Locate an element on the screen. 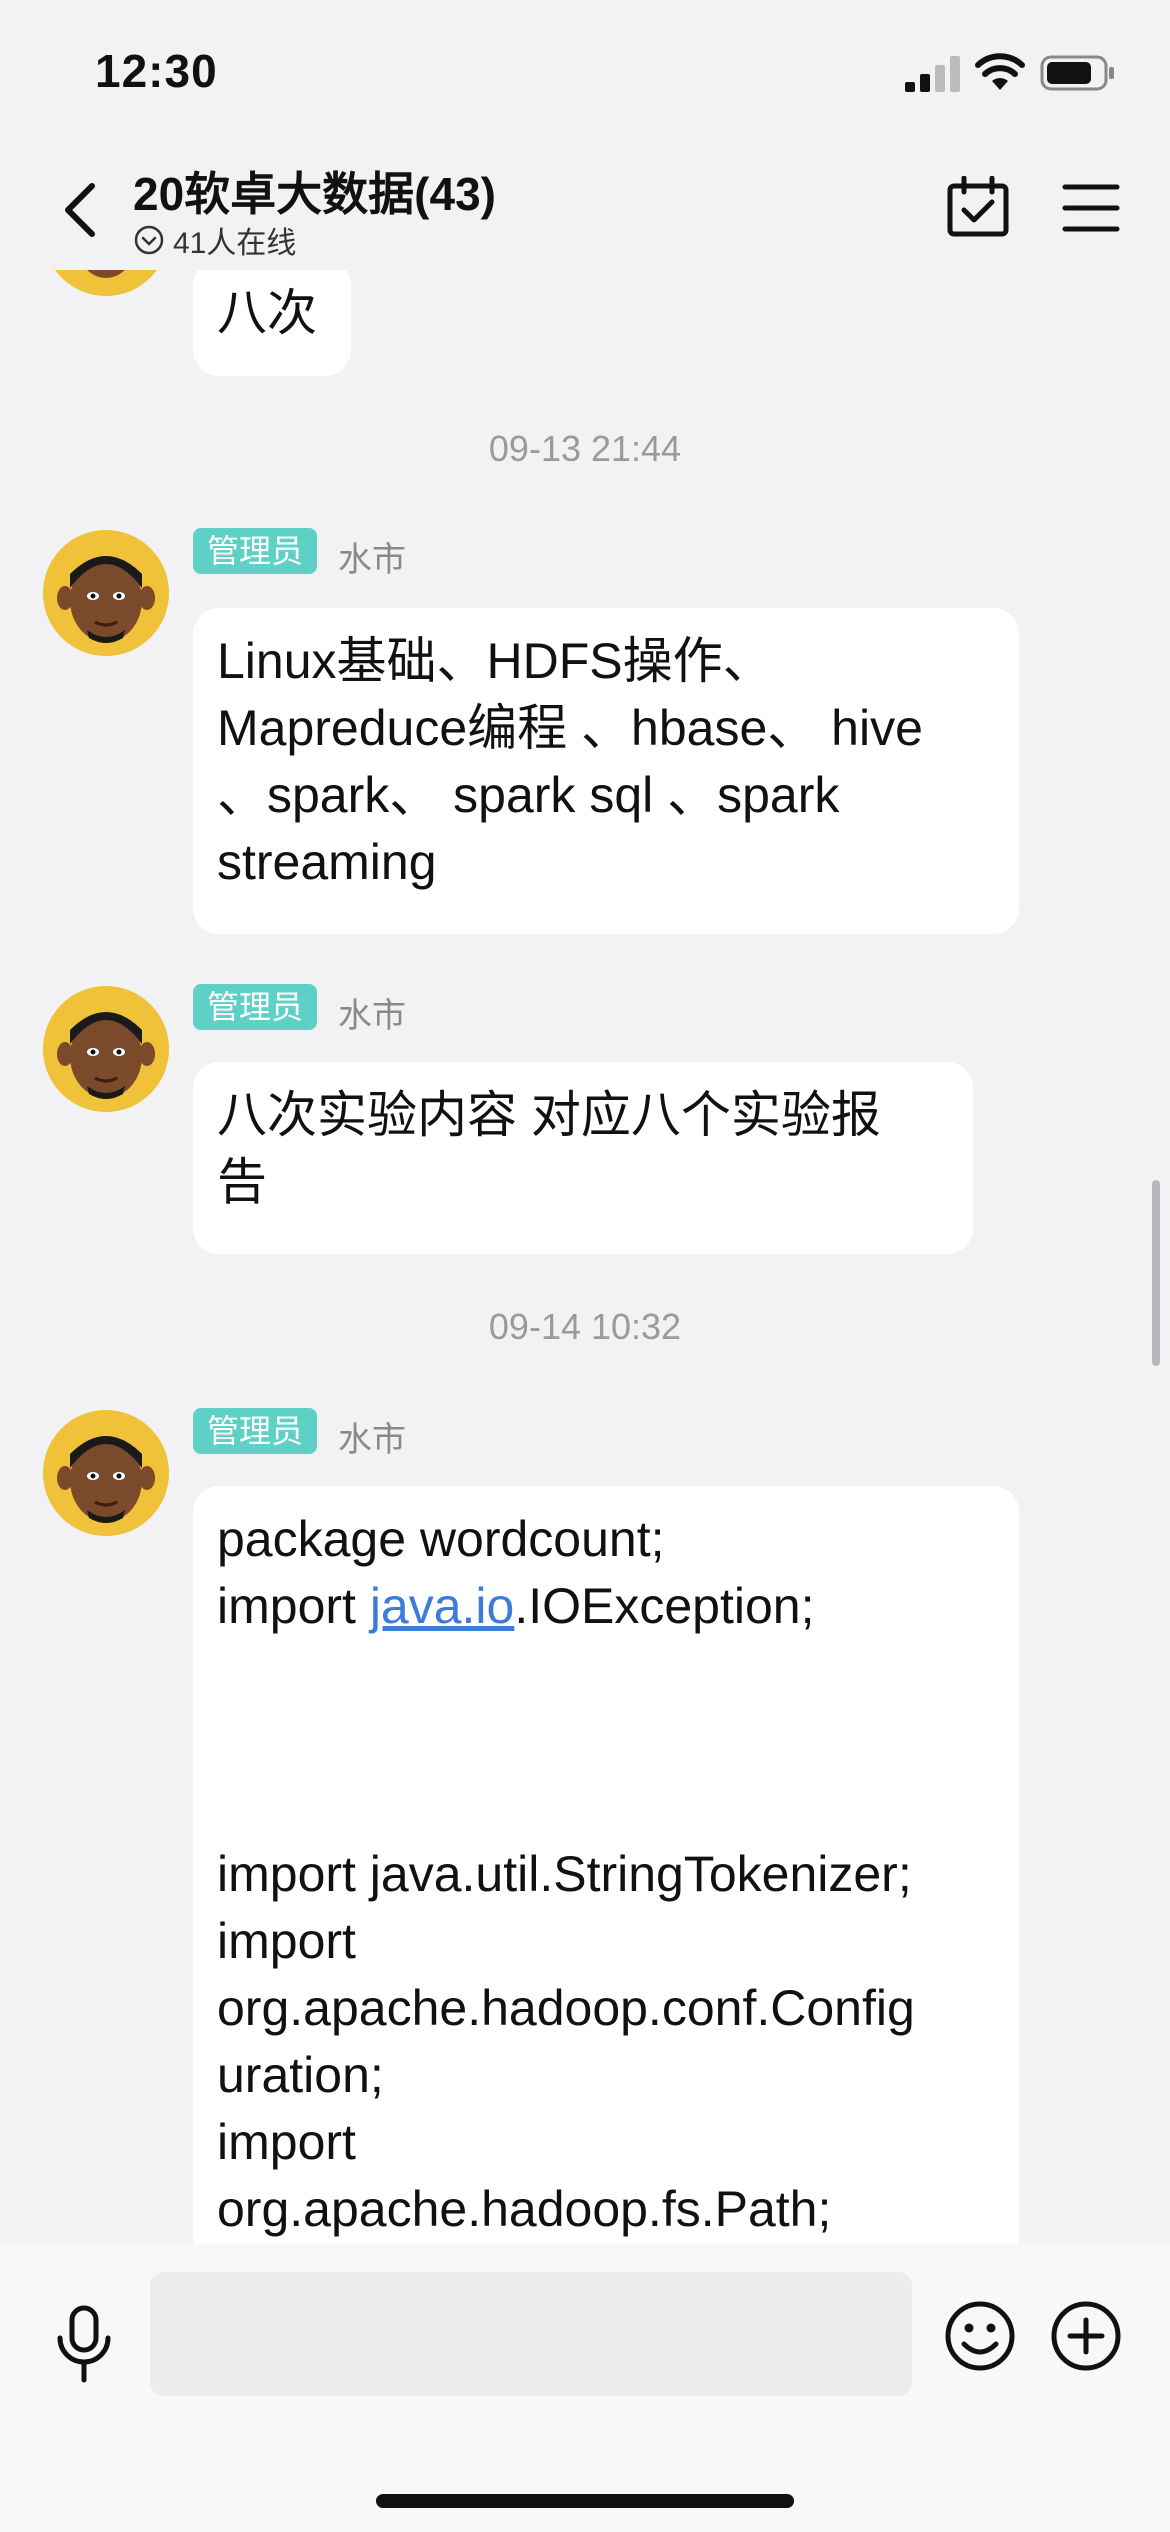 The width and height of the screenshot is (1170, 2532). code-line: import java.io.IOException; is located at coordinates (606, 1606).